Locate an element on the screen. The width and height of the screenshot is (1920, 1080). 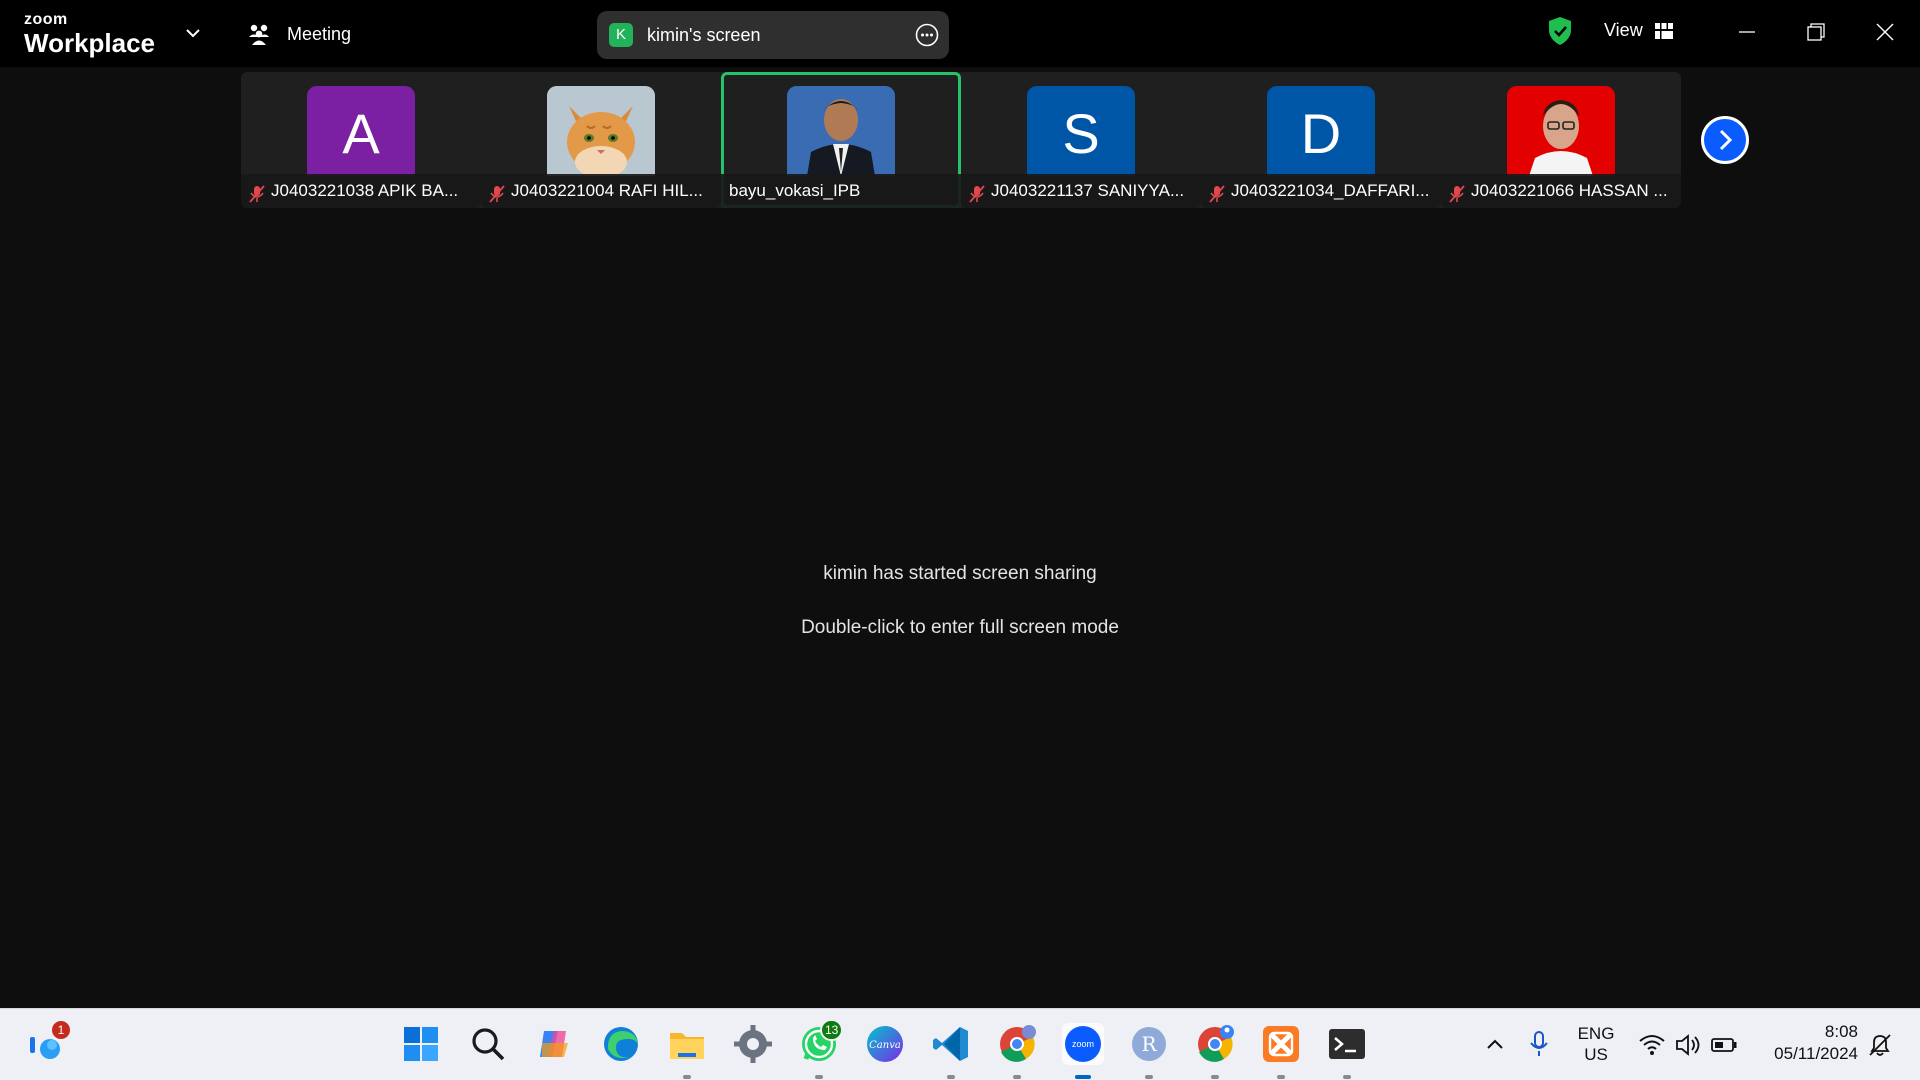
fullscreen-hint-message: Double-click to enter full screen mode is located at coordinates (960, 627).